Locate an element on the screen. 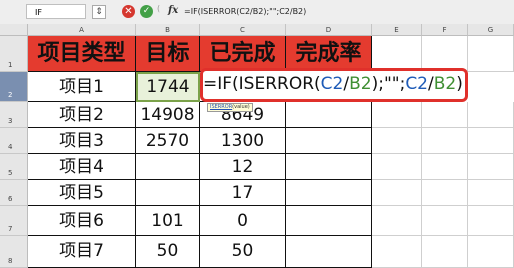  formula-part: ) is located at coordinates (459, 84).